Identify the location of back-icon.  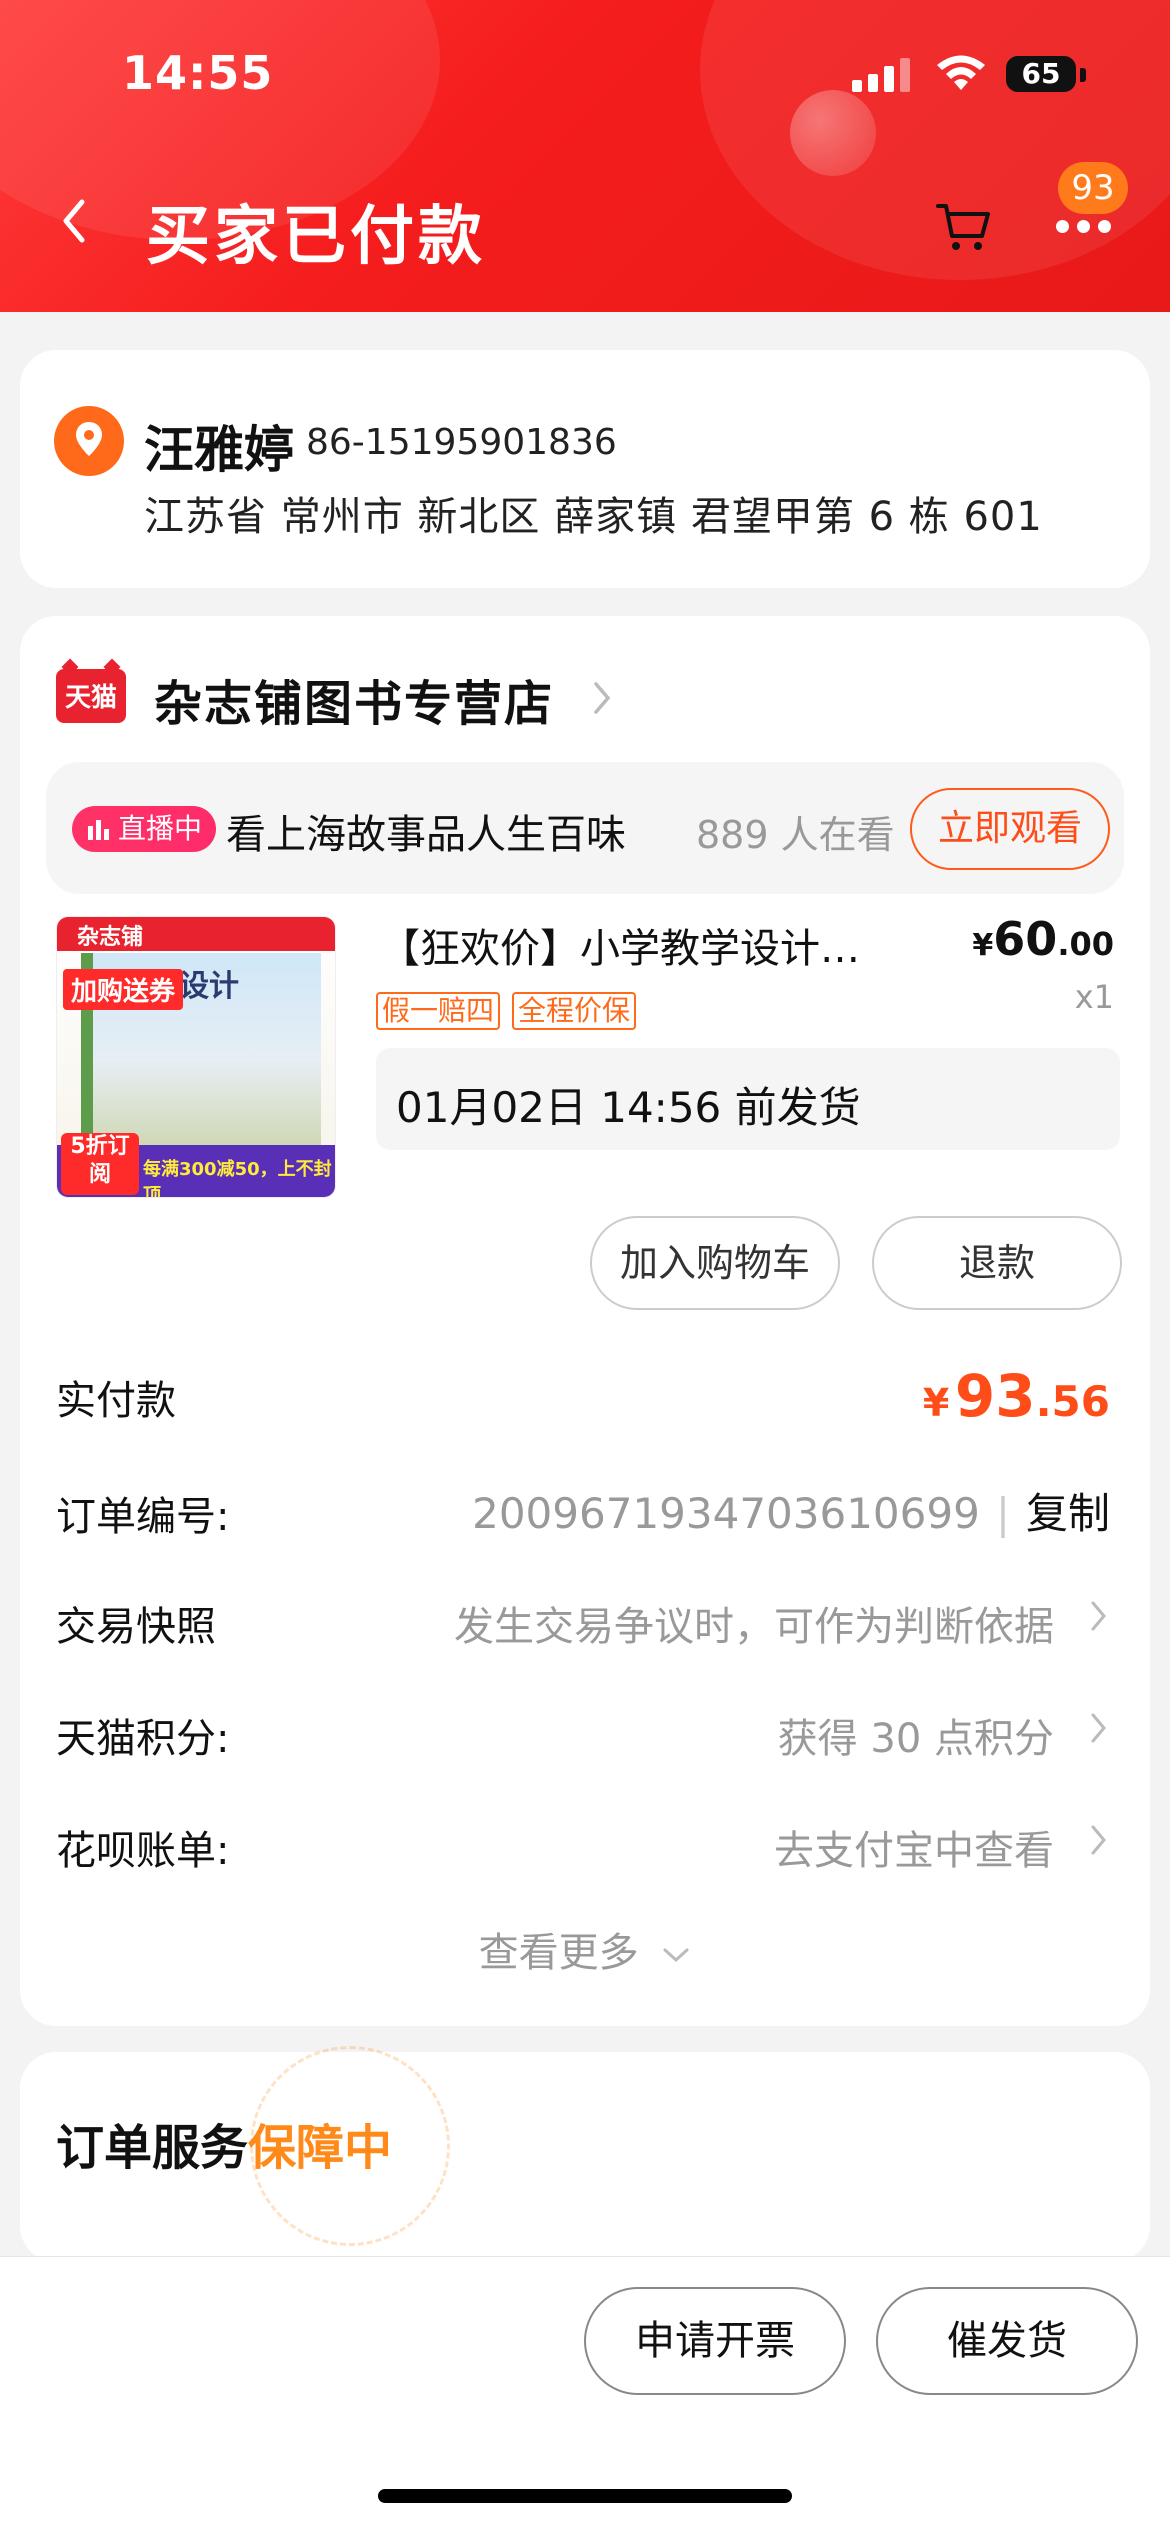
(74, 221).